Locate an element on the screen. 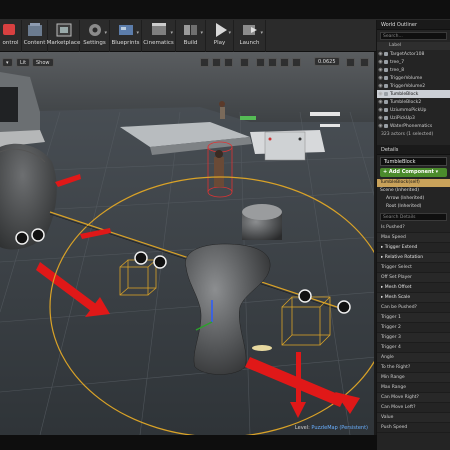 The image size is (450, 450). property-row: Max Range is located at coordinates (413, 388).